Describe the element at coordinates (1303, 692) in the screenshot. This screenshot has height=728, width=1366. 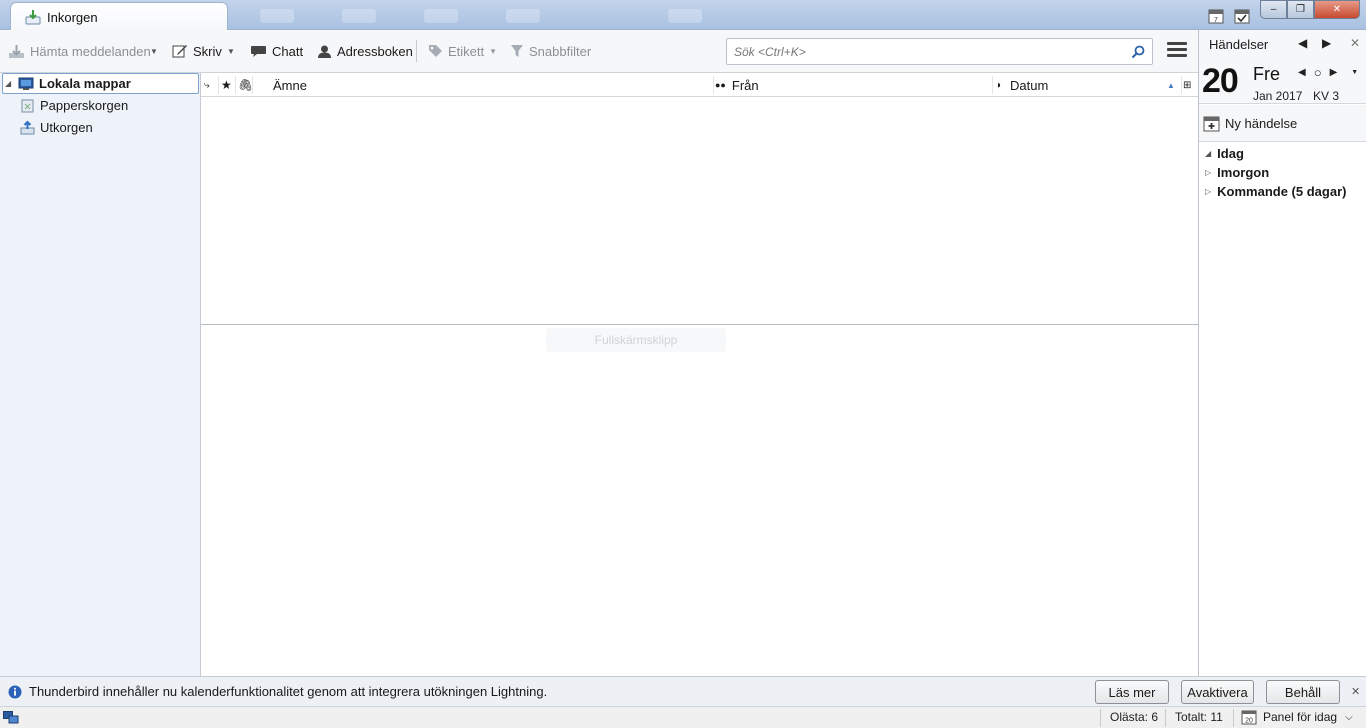
I see `keep-button: Behåll` at that location.